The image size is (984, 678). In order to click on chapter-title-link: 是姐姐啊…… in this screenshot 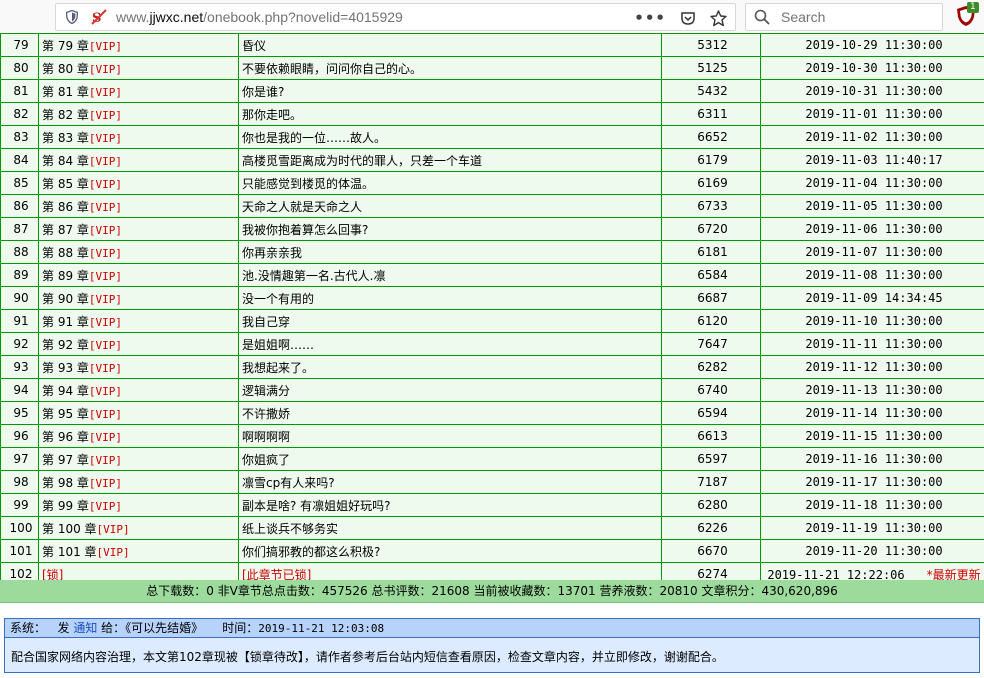, I will do `click(450, 344)`.